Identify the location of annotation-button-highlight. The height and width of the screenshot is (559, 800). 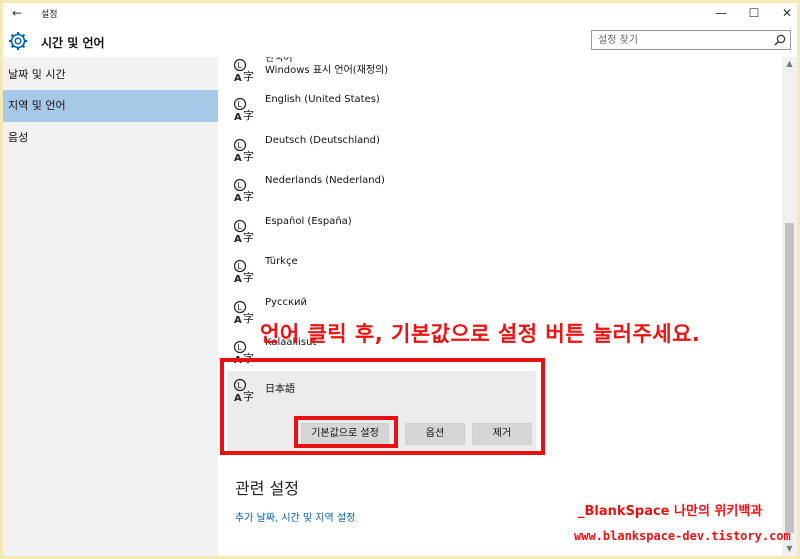
(346, 432).